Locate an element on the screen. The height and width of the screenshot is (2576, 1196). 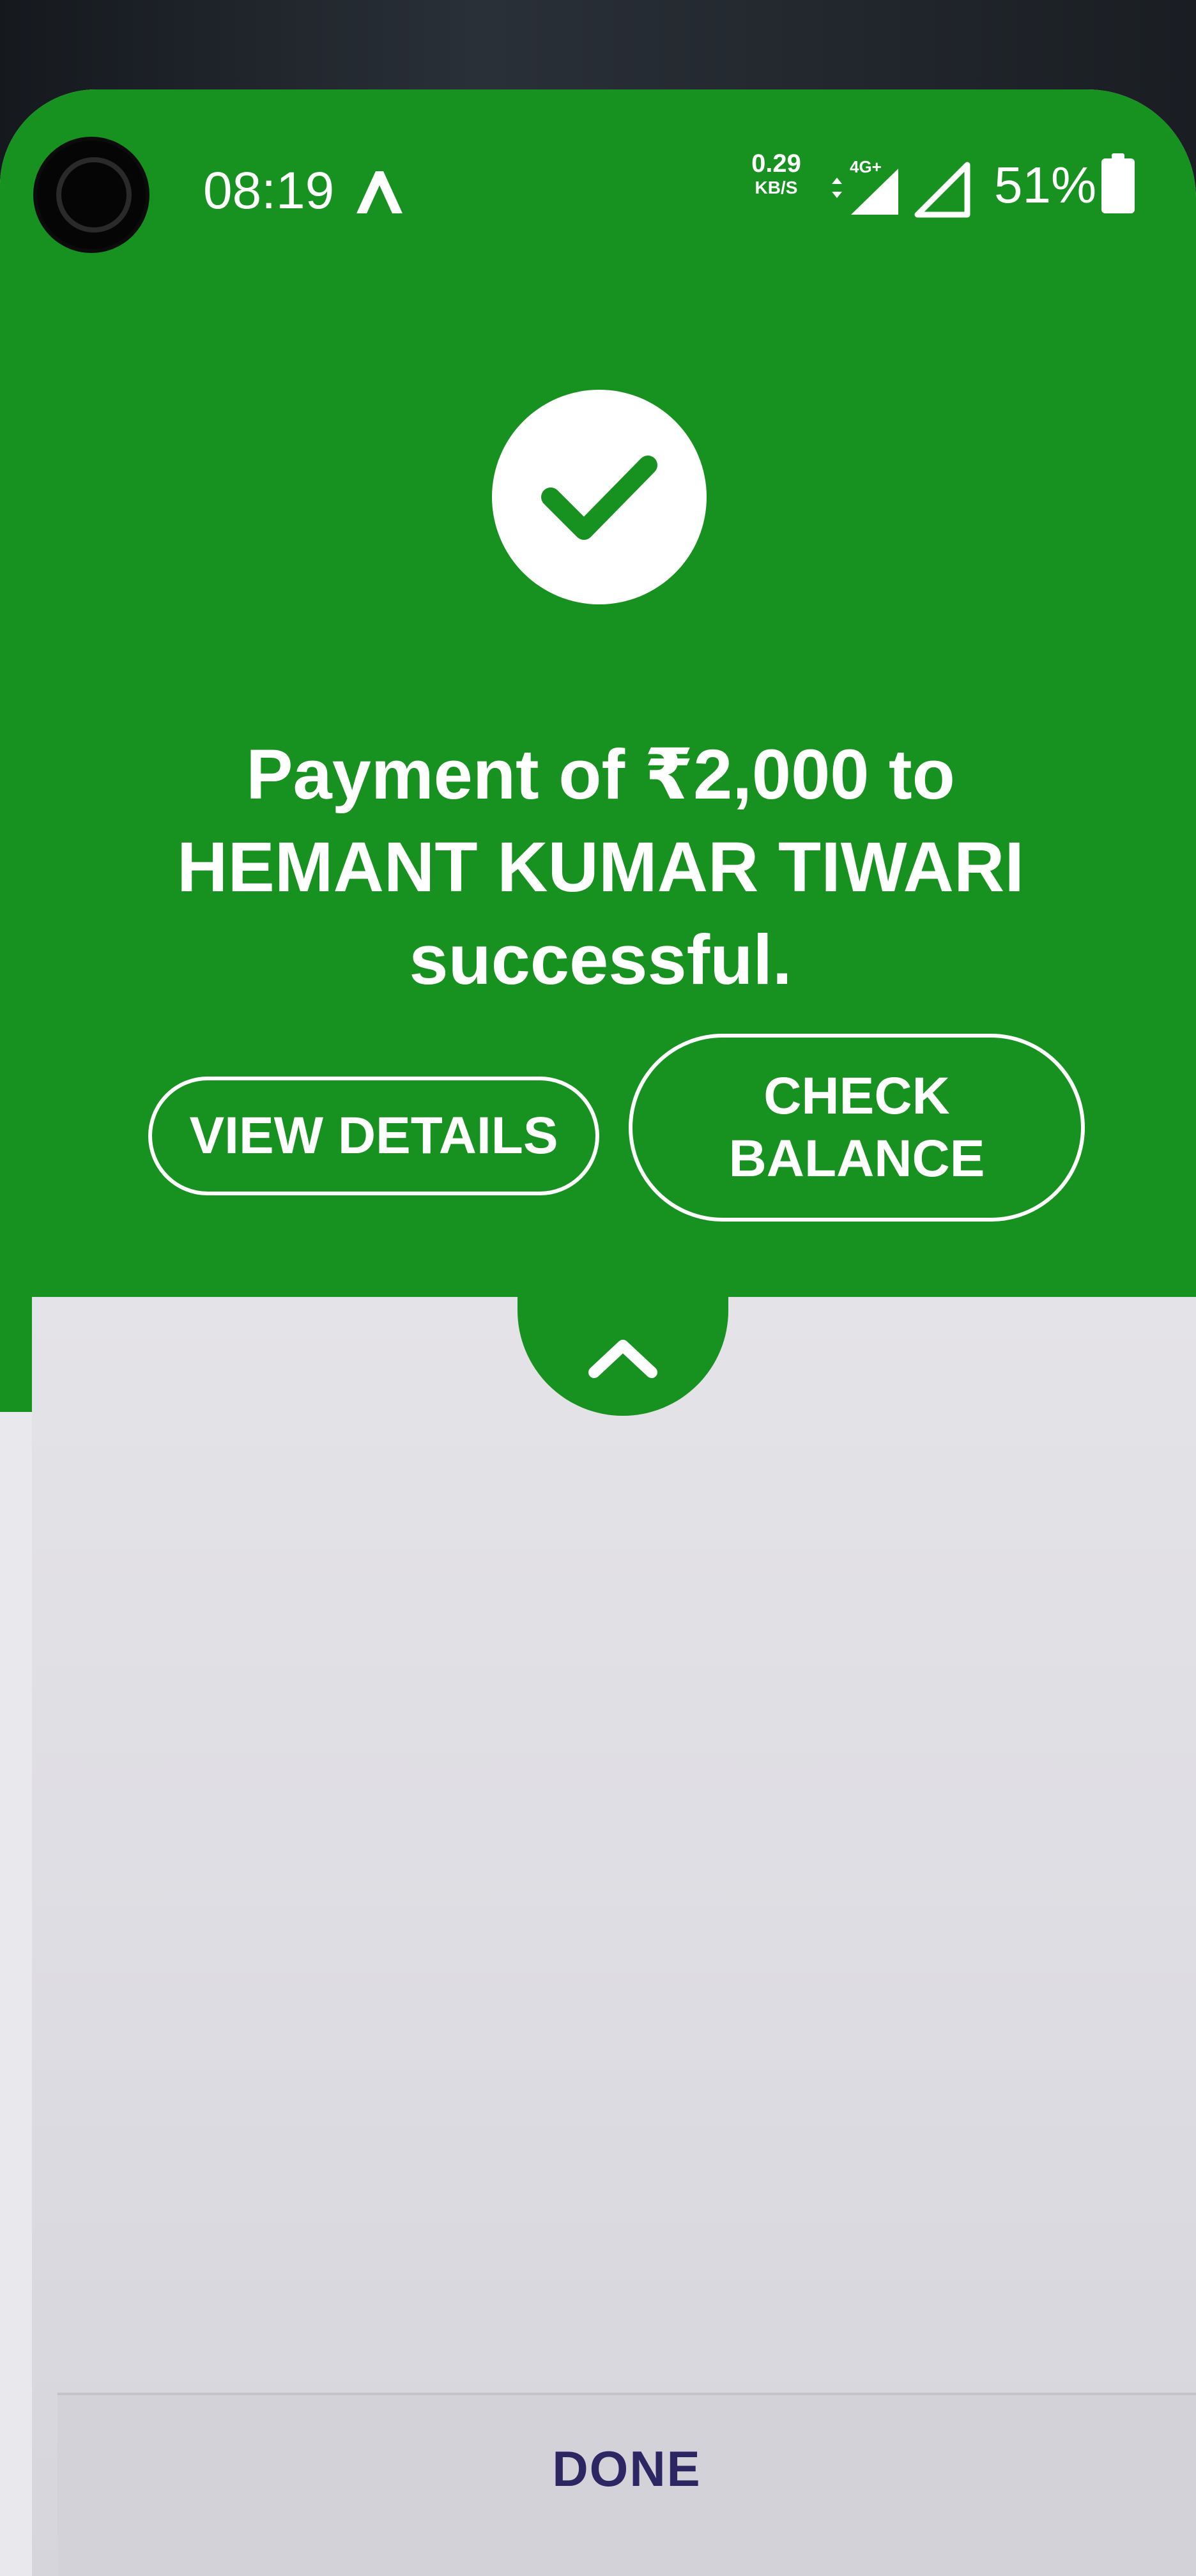
battery-icon is located at coordinates (1118, 183).